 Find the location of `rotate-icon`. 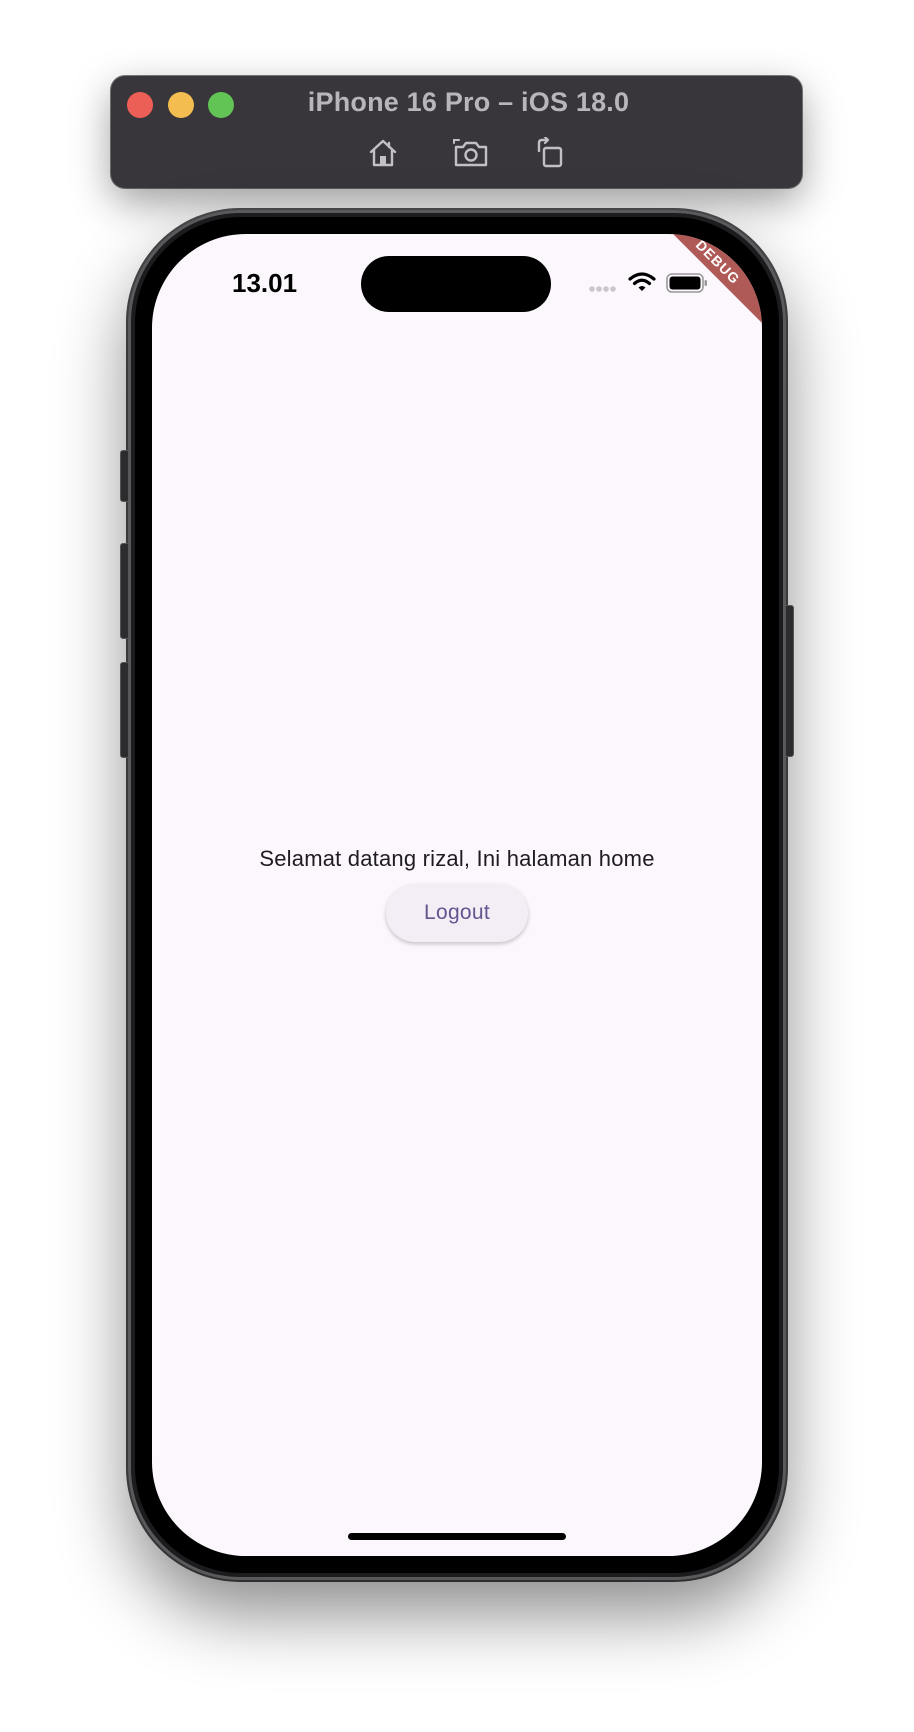

rotate-icon is located at coordinates (550, 152).